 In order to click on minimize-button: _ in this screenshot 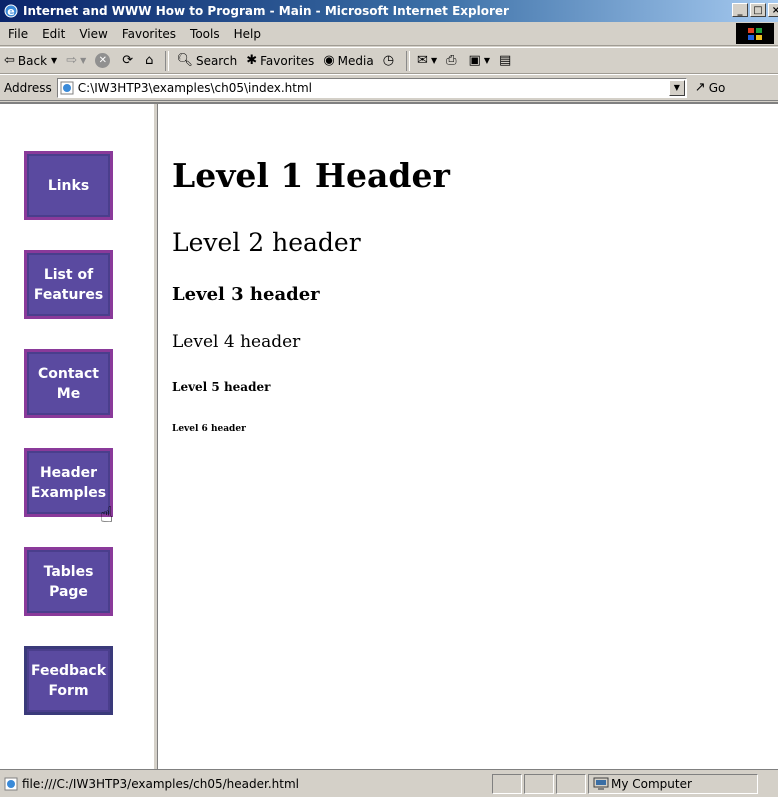, I will do `click(740, 10)`.